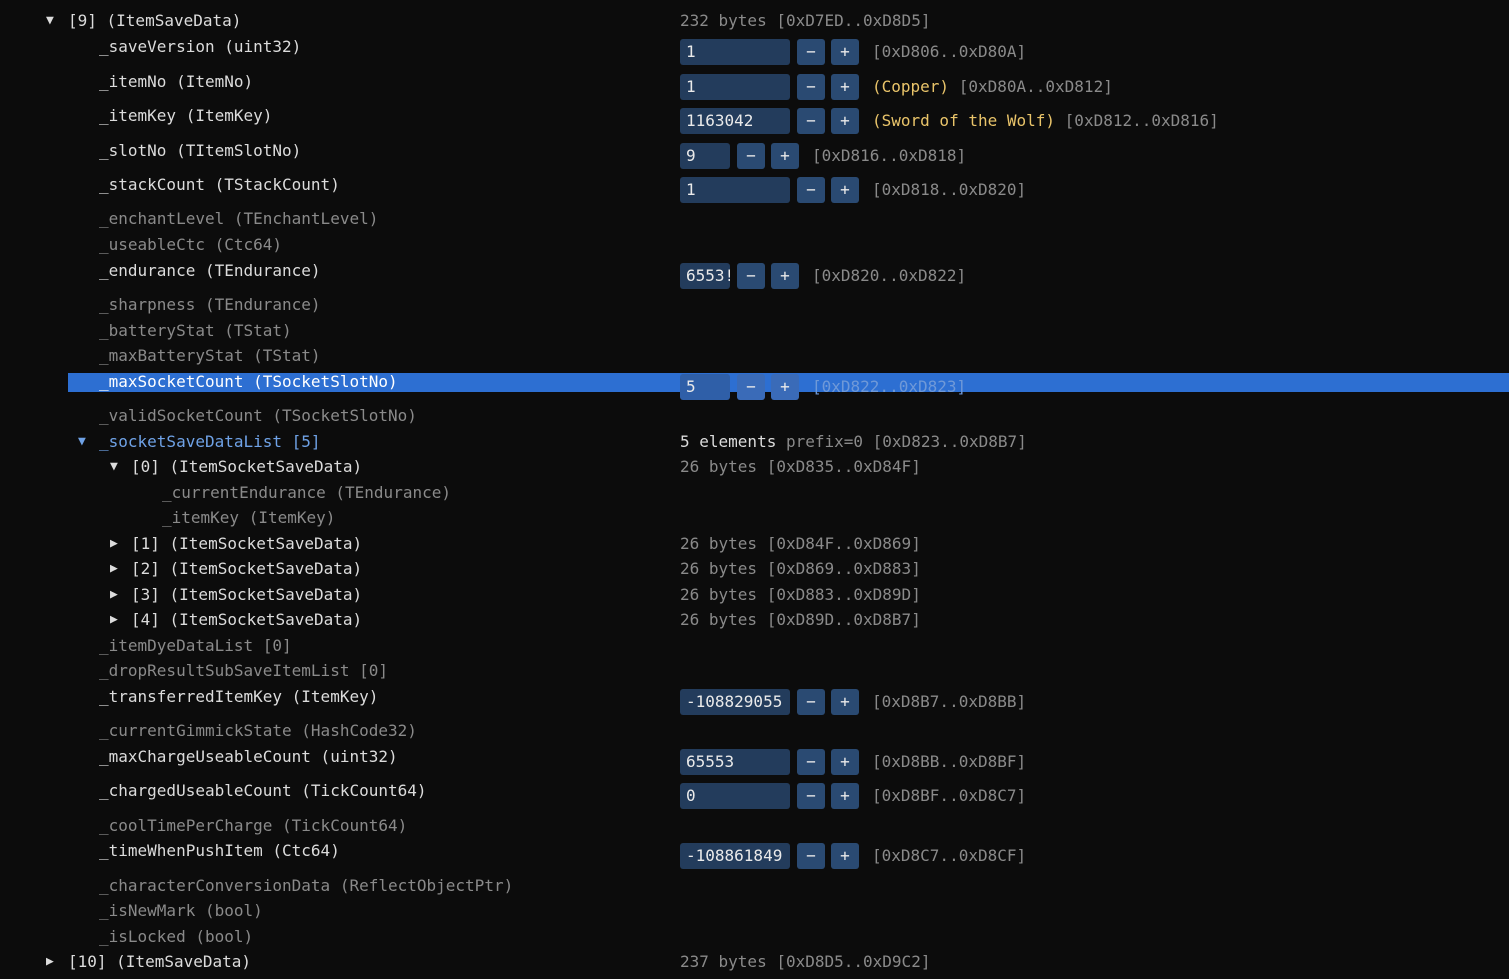 This screenshot has width=1509, height=979. I want to click on byte-range: [0xD8BB..0xD8BF], so click(949, 761).